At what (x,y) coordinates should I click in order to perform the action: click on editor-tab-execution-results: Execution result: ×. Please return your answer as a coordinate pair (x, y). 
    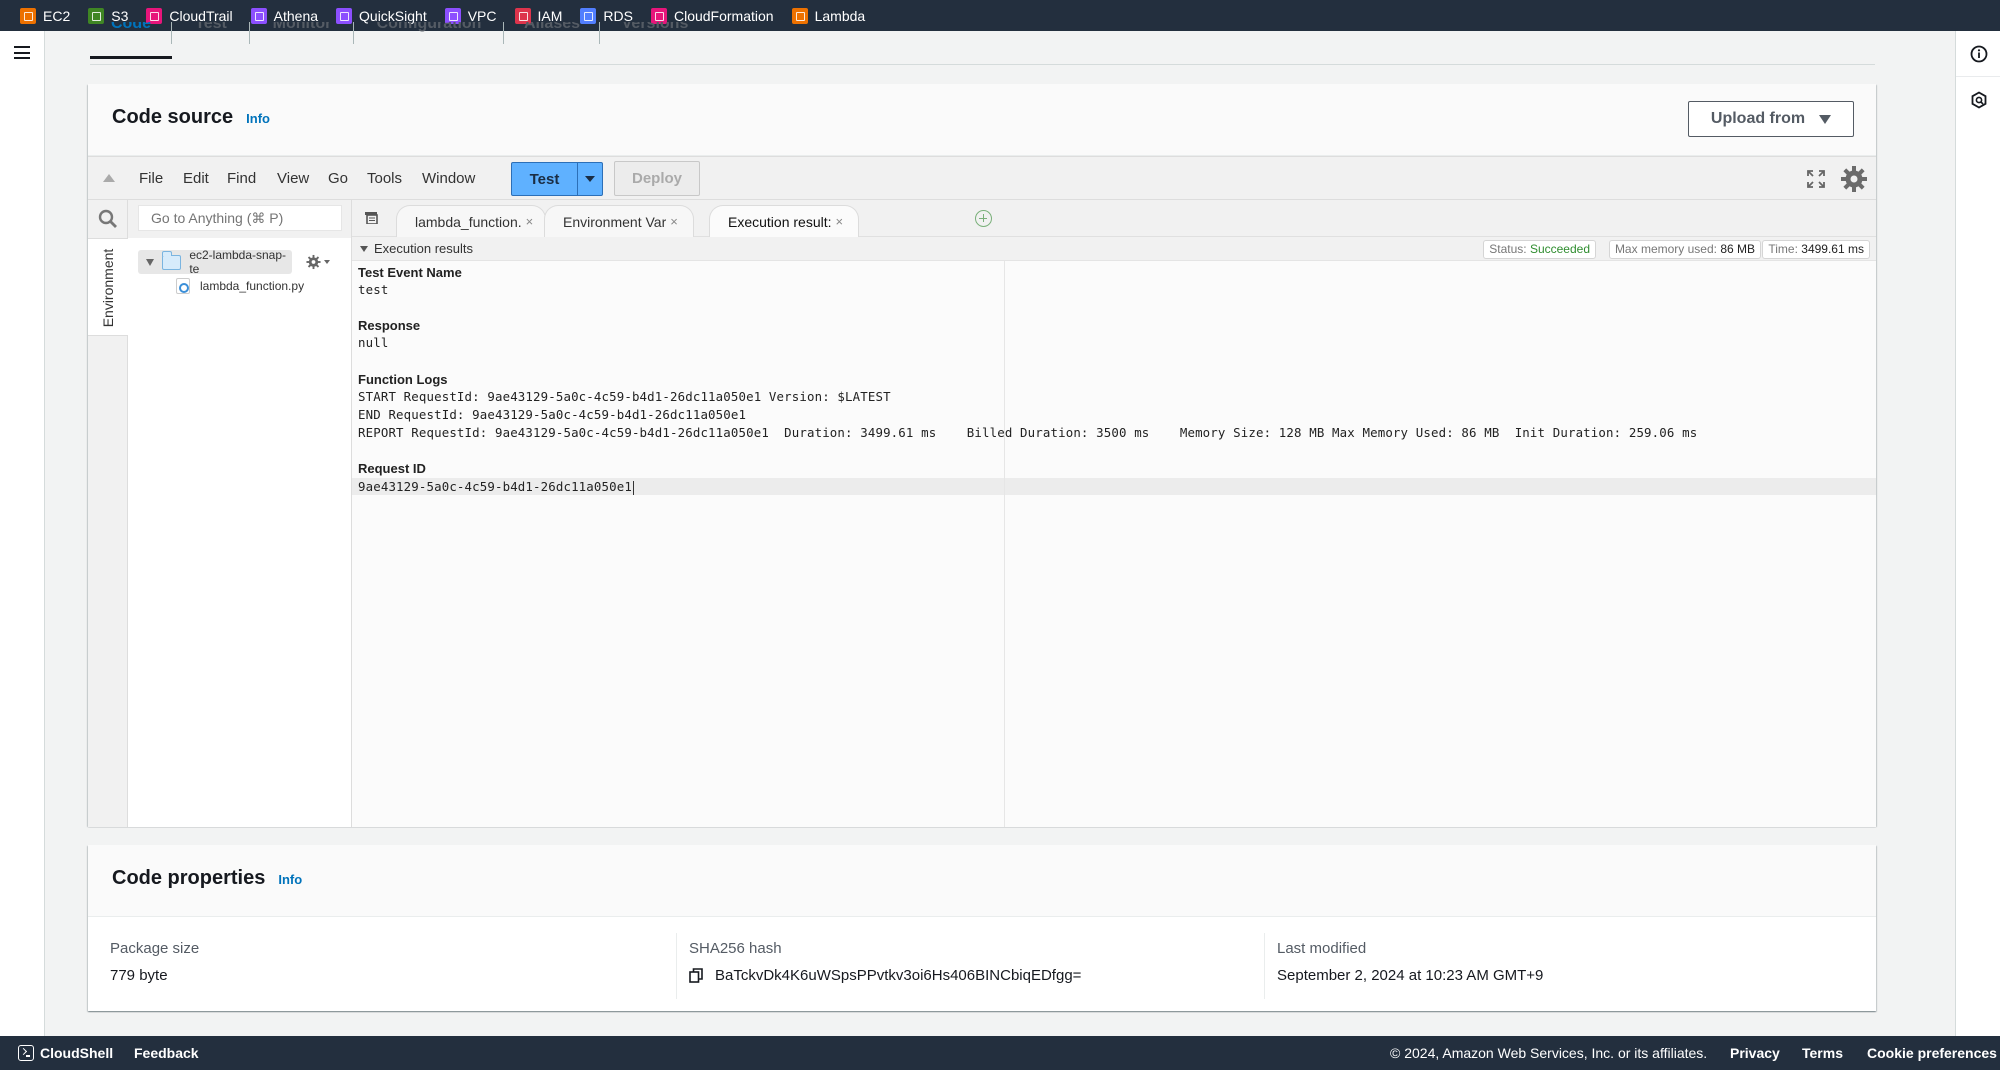
    Looking at the image, I should click on (784, 221).